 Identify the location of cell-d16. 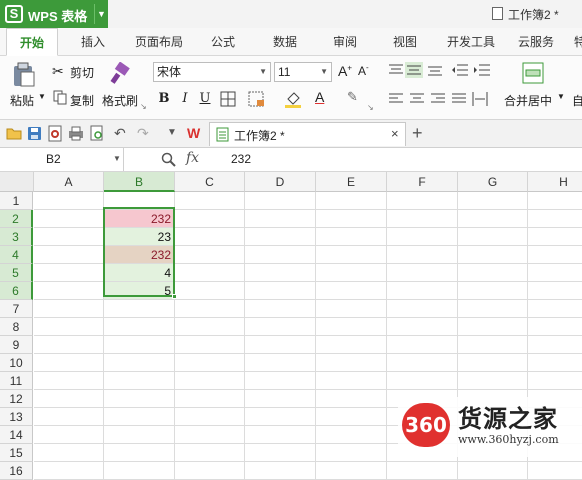
(280, 471).